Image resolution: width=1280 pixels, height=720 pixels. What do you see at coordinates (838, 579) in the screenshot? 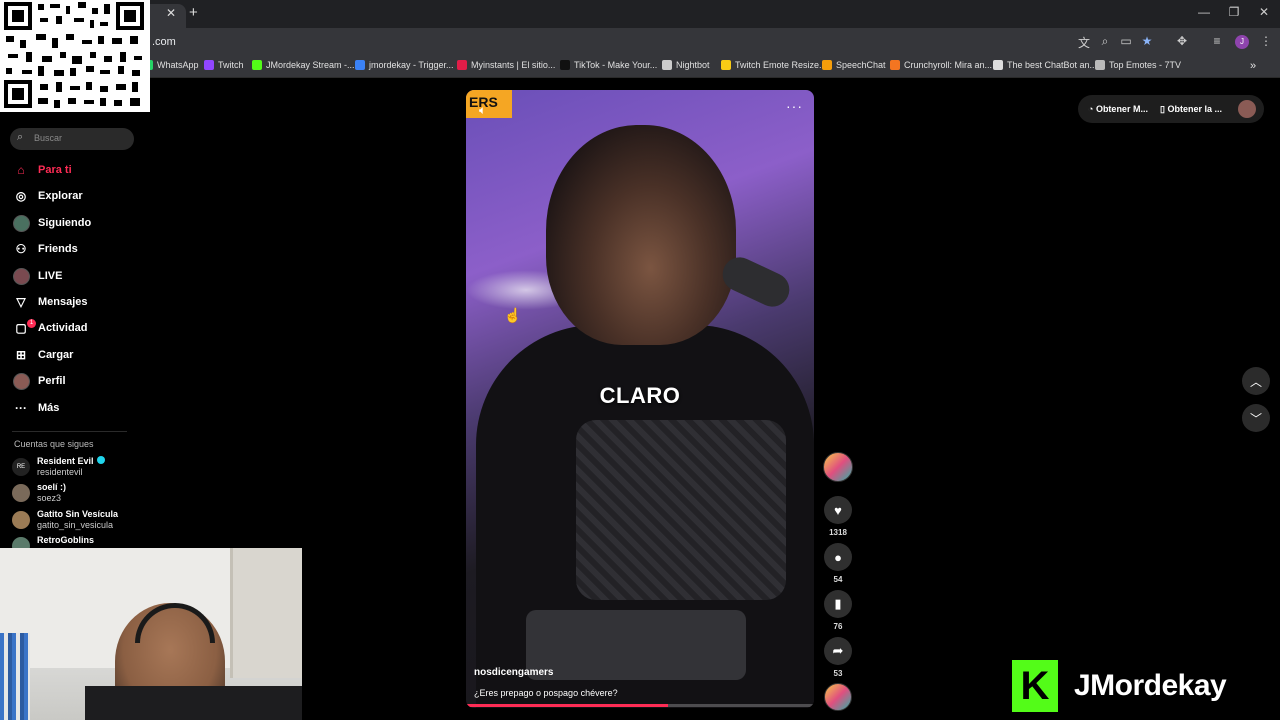
I see `comment-count: 54` at bounding box center [838, 579].